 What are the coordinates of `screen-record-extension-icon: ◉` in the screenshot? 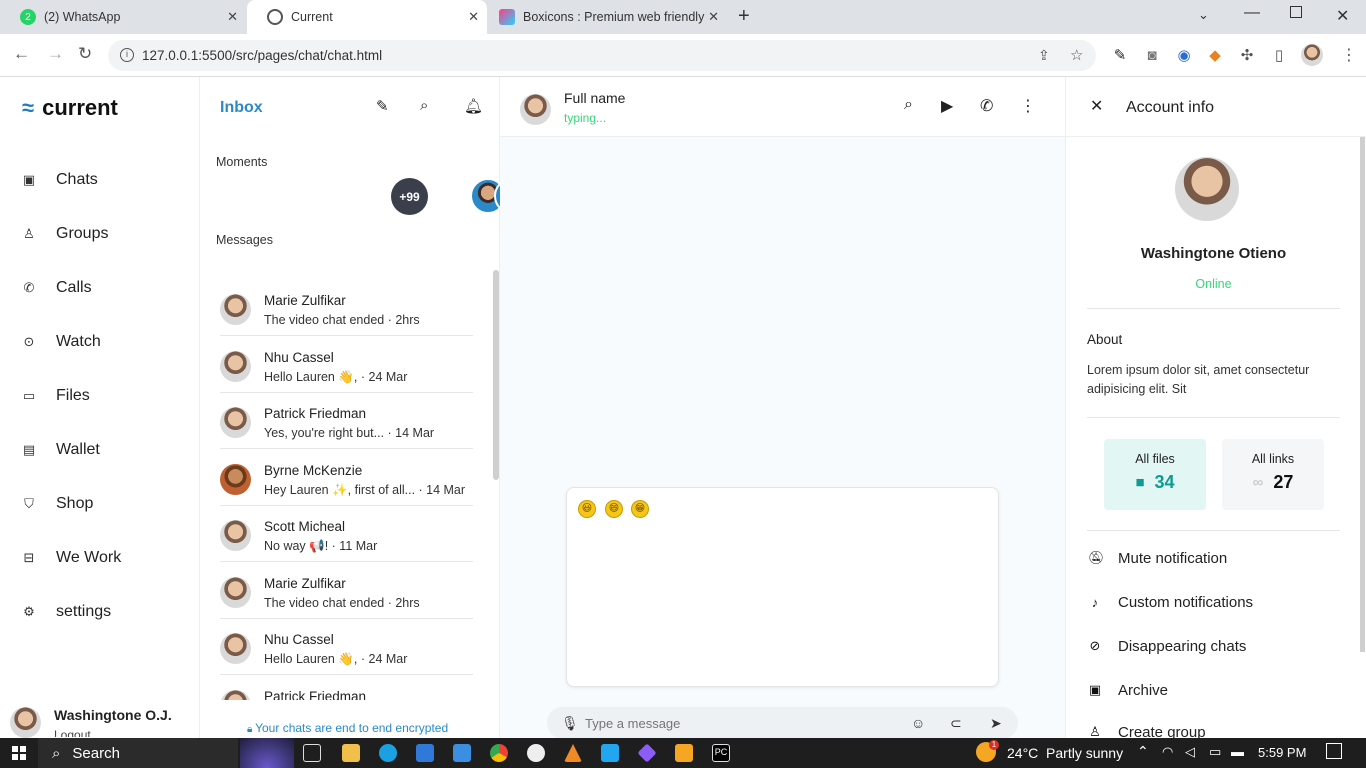 It's located at (1184, 55).